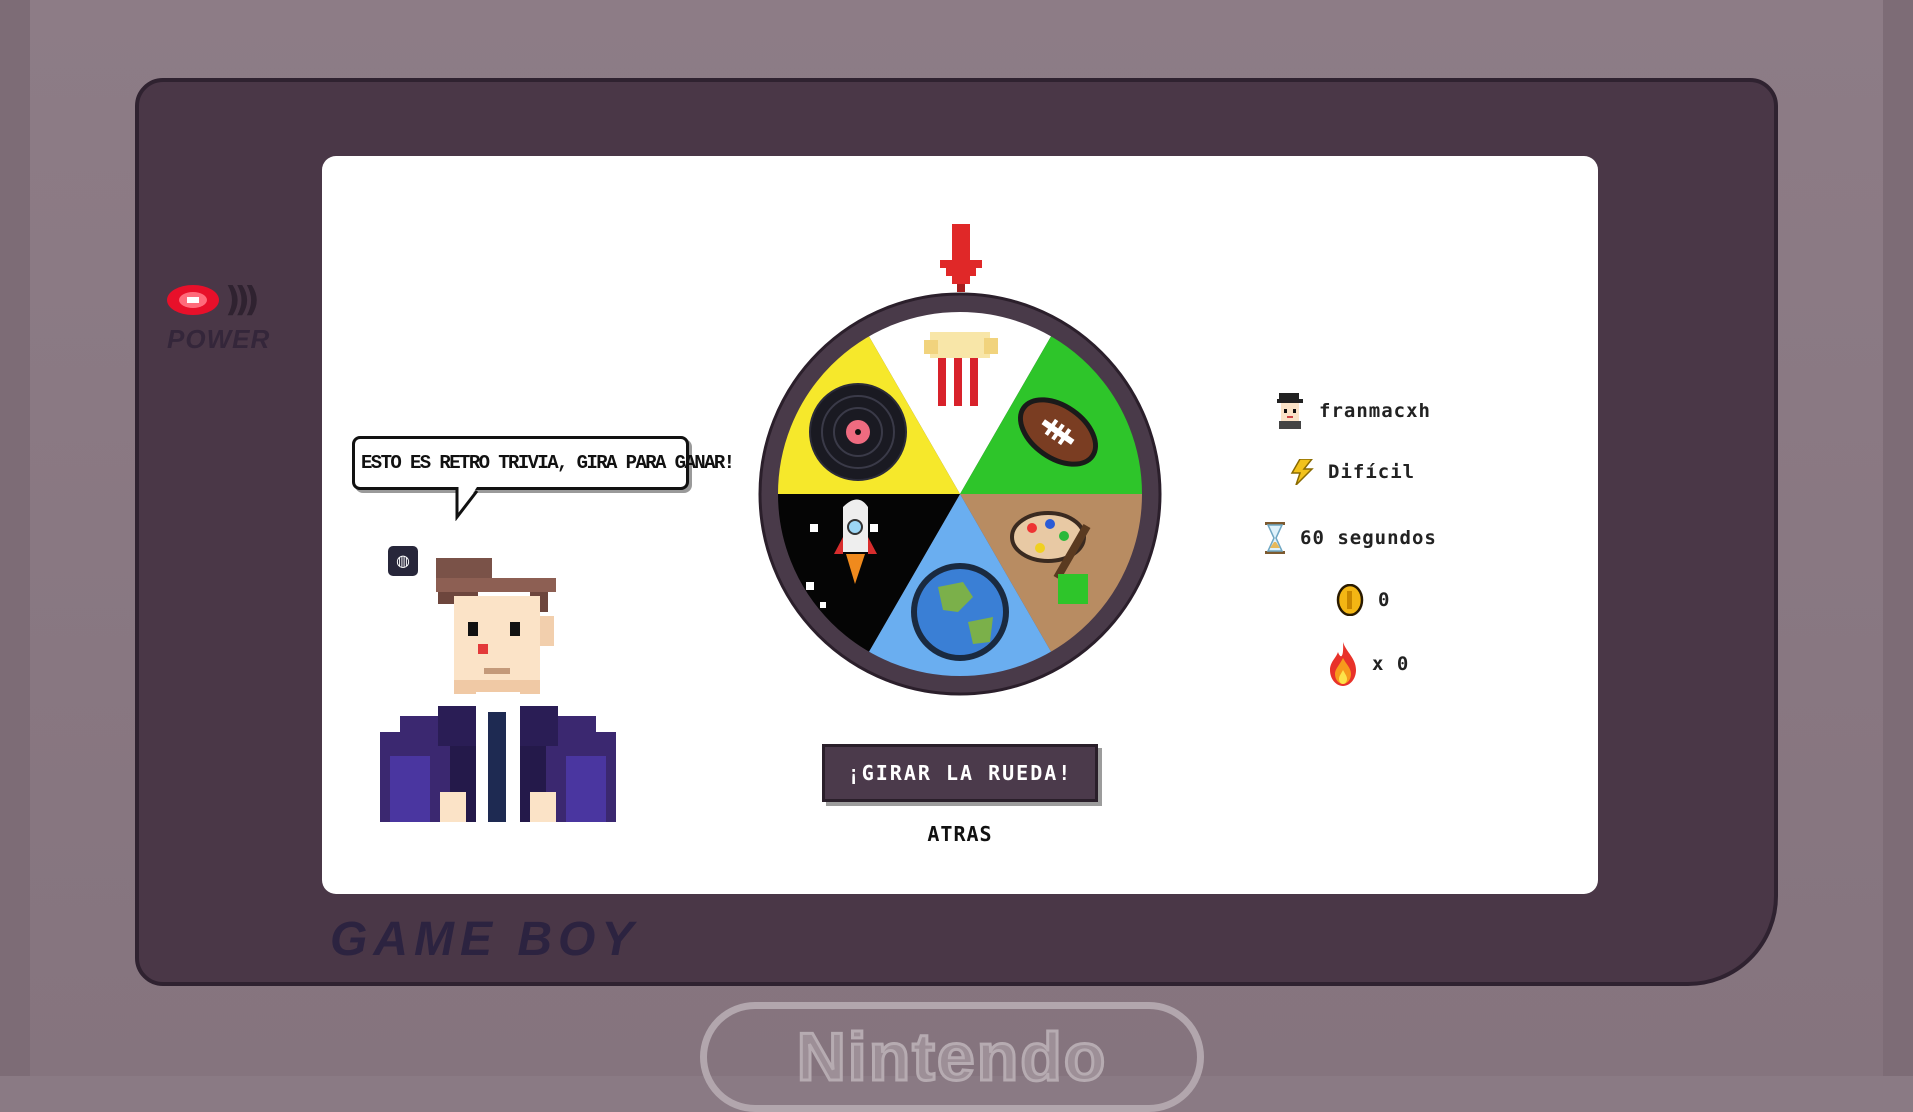  Describe the element at coordinates (960, 834) in the screenshot. I see `back-link: ATRAS` at that location.